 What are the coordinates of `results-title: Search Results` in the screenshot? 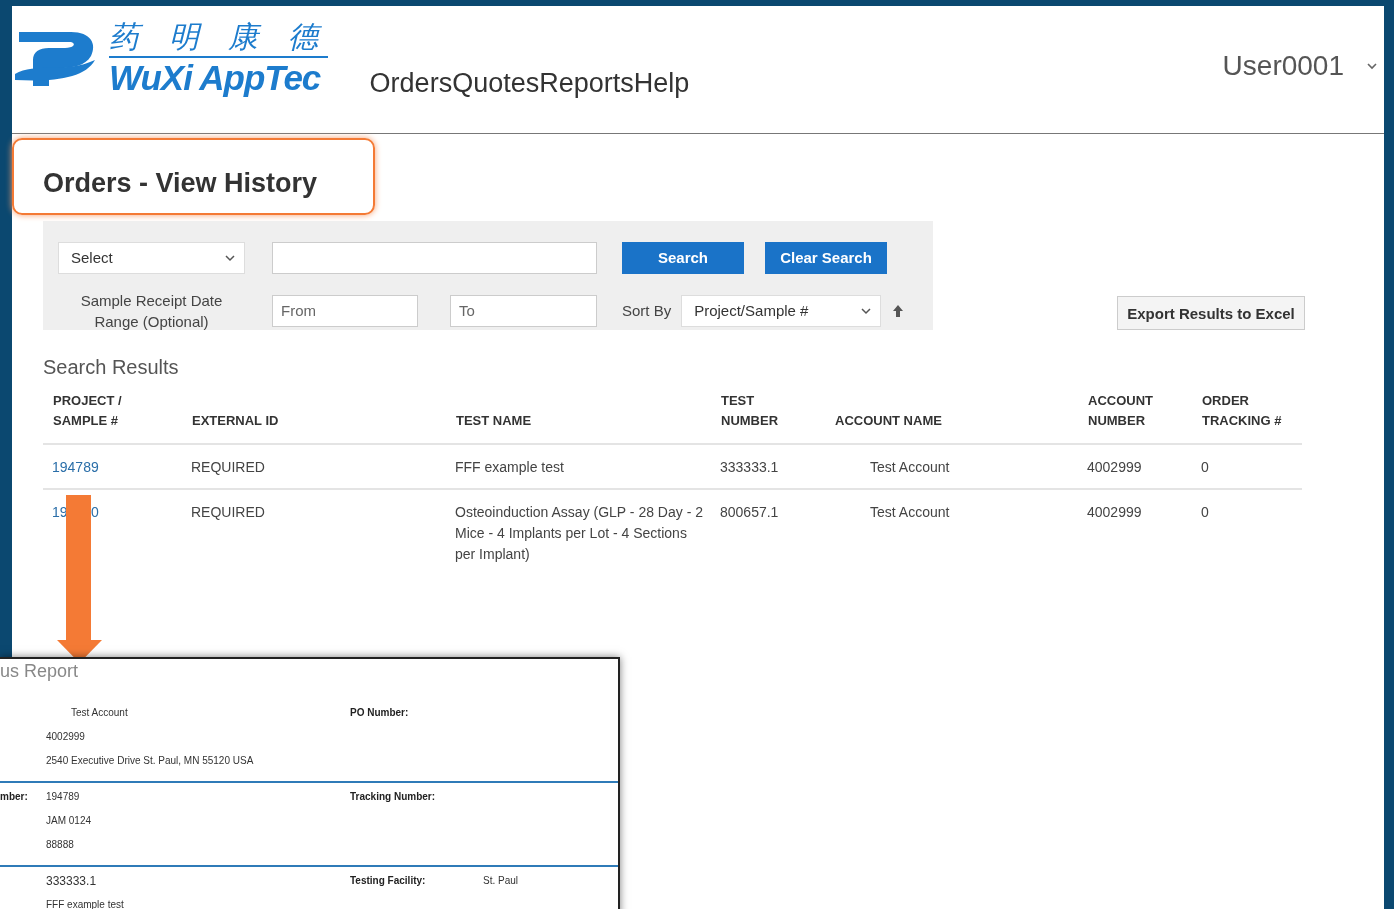 It's located at (111, 367).